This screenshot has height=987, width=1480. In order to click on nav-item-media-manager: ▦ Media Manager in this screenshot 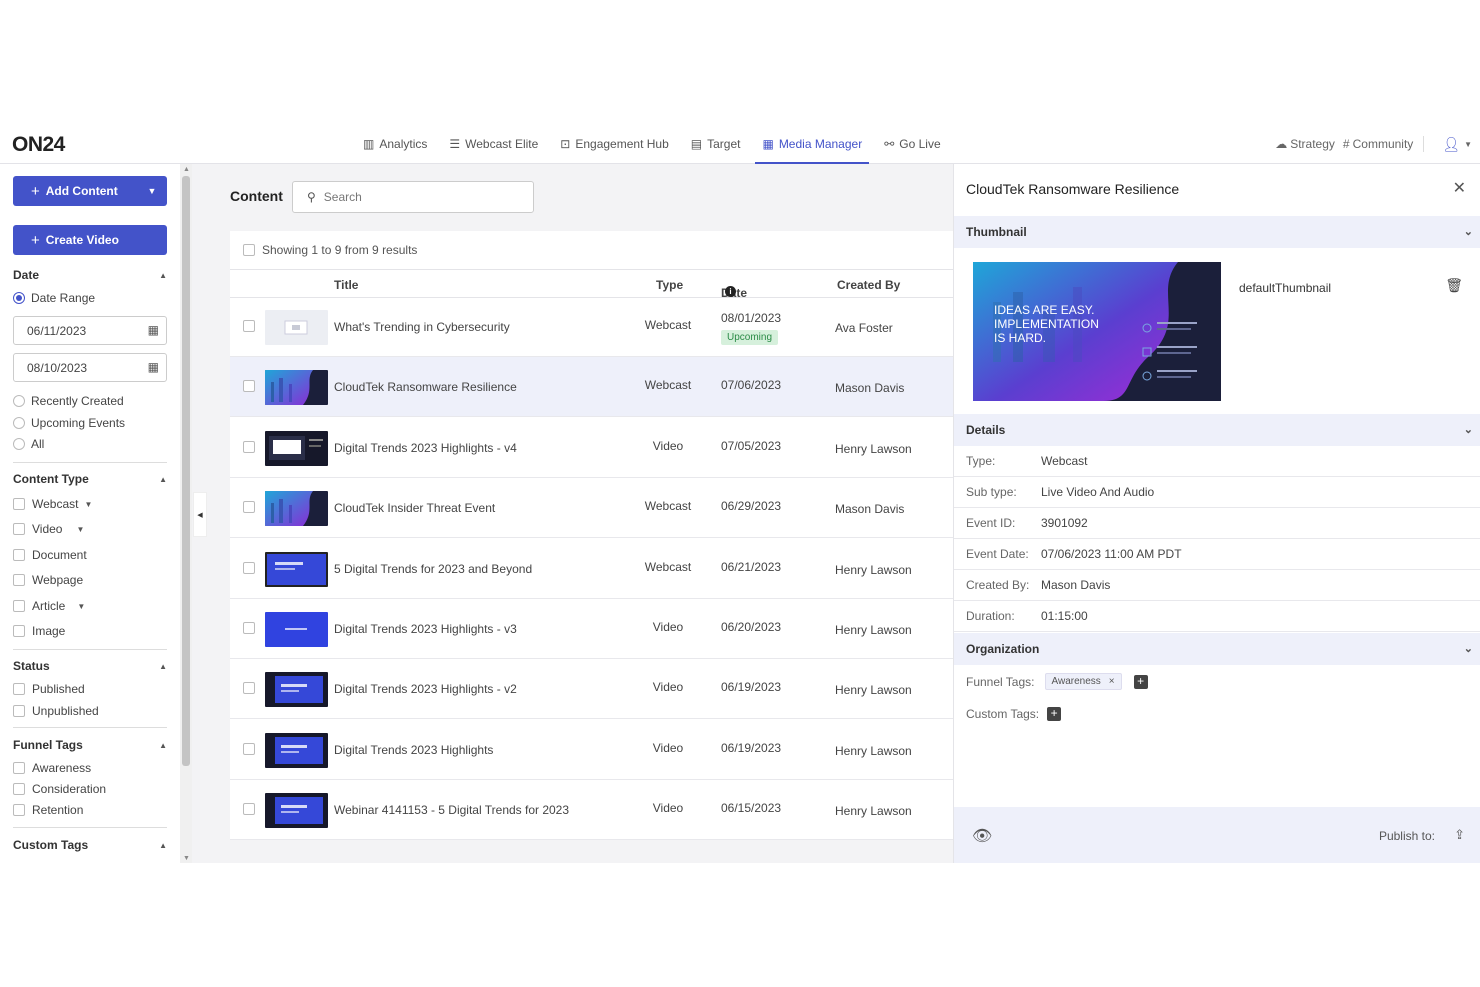, I will do `click(812, 144)`.